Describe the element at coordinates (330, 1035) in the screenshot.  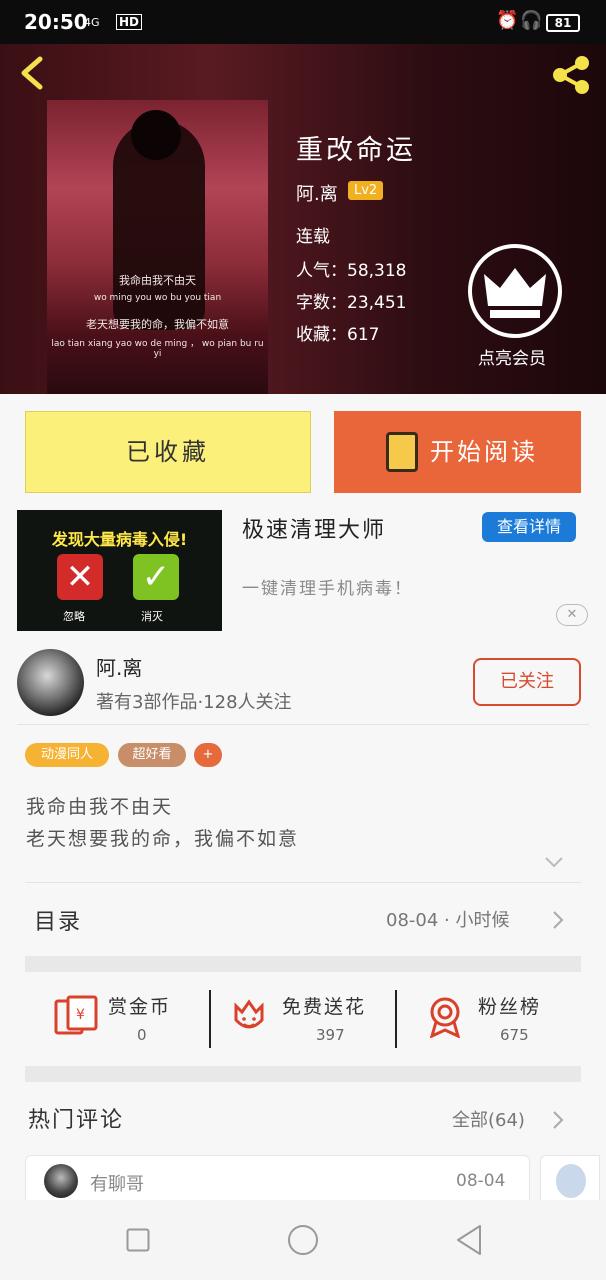
I see `free-flower-value: 397` at that location.